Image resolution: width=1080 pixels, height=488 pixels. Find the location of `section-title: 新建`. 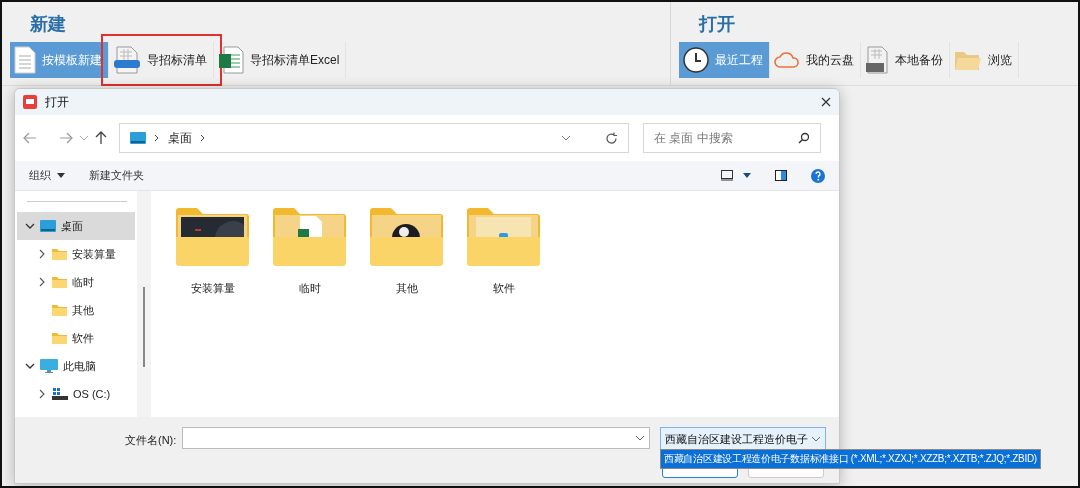

section-title: 新建 is located at coordinates (48, 24).